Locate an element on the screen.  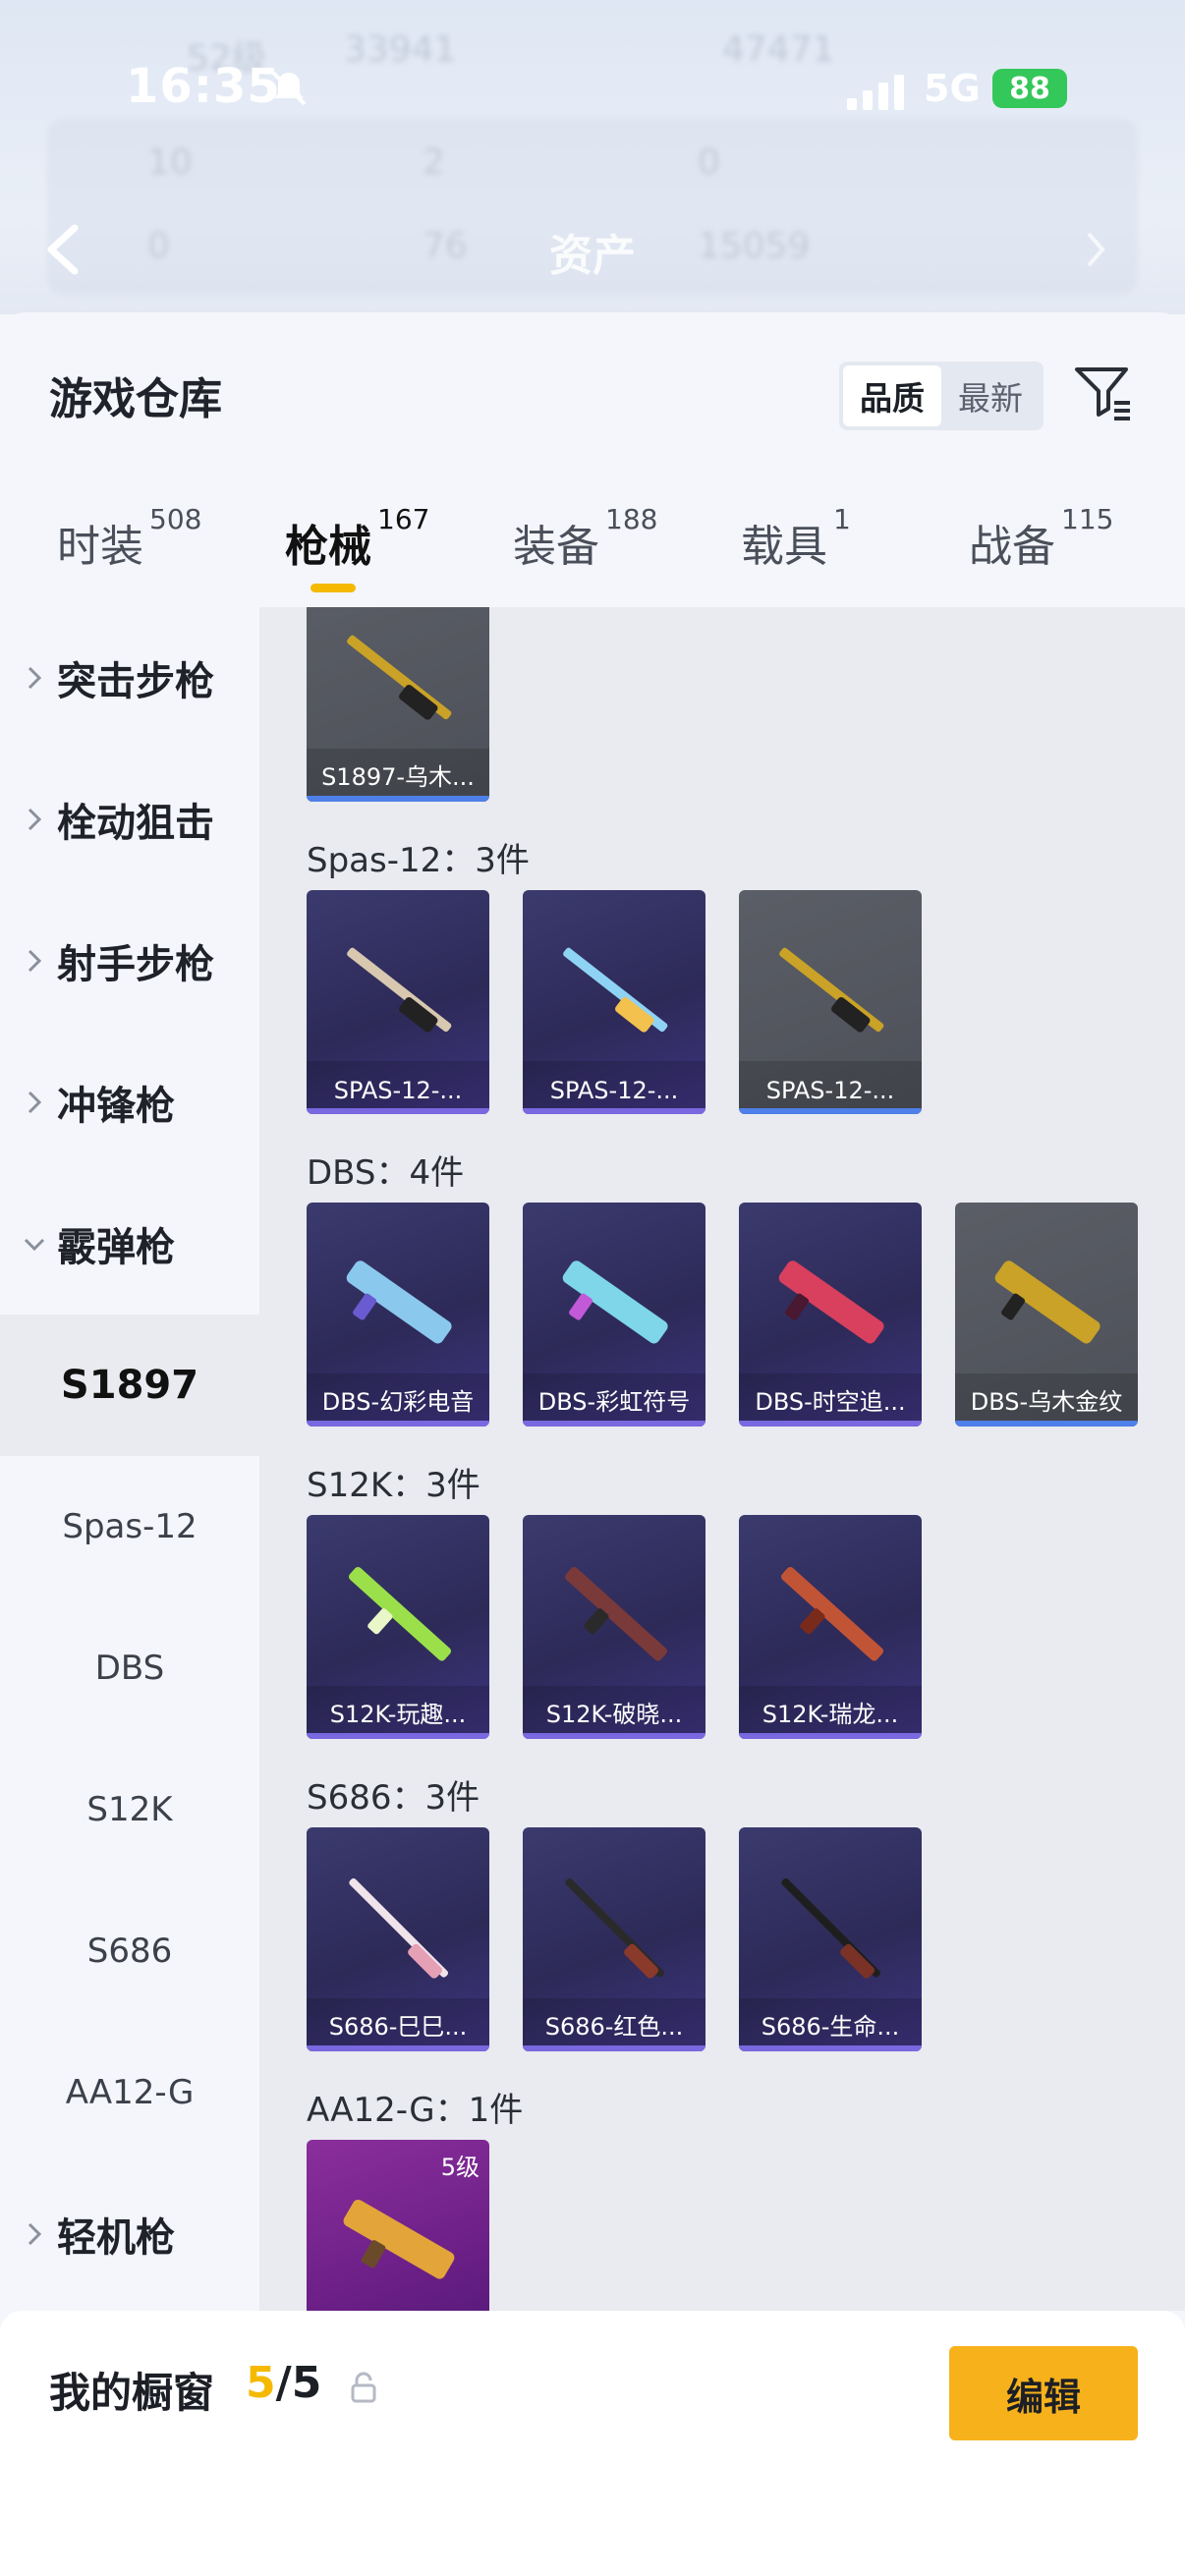
sidebar-item-lmg: 轻机枪 is located at coordinates (130, 2234).